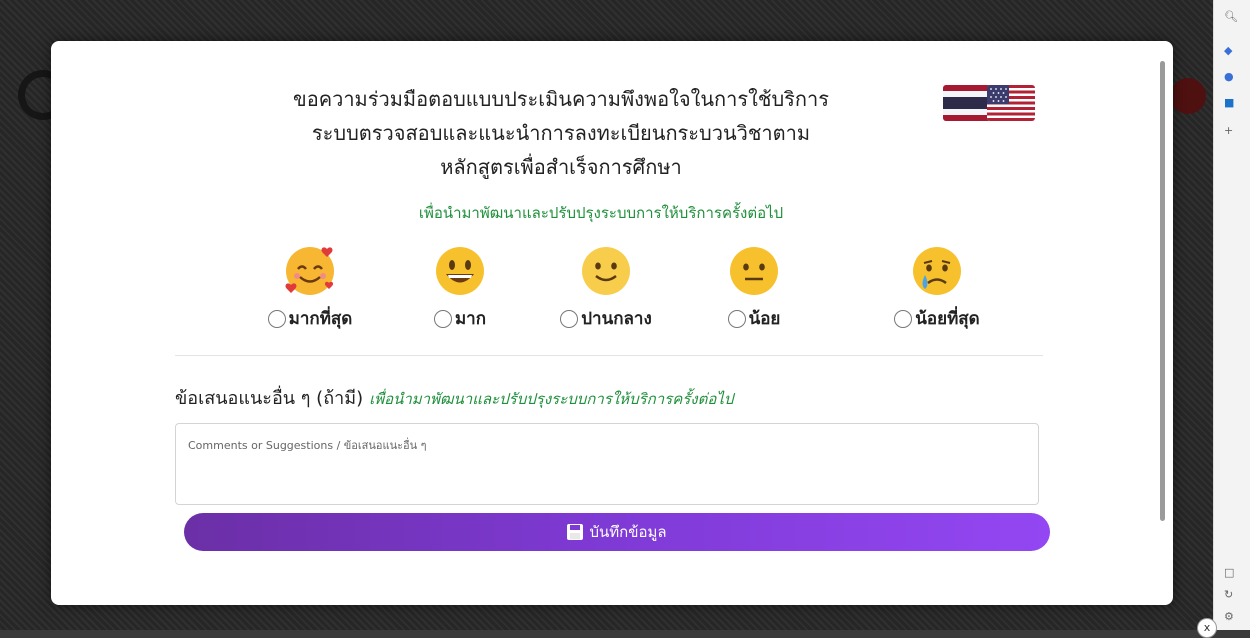 The width and height of the screenshot is (1250, 638). I want to click on rating-option-label: น้อย, so click(764, 319).